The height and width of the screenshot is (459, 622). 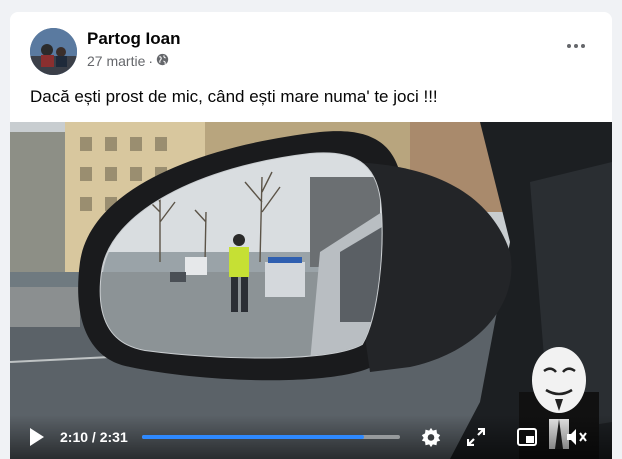 I want to click on post-meta: 27 martie ·, so click(x=128, y=61).